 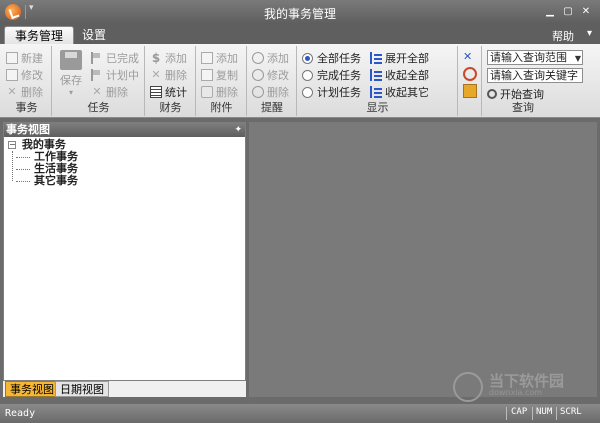 I want to click on chevron-down-icon: ▼, so click(x=577, y=58).